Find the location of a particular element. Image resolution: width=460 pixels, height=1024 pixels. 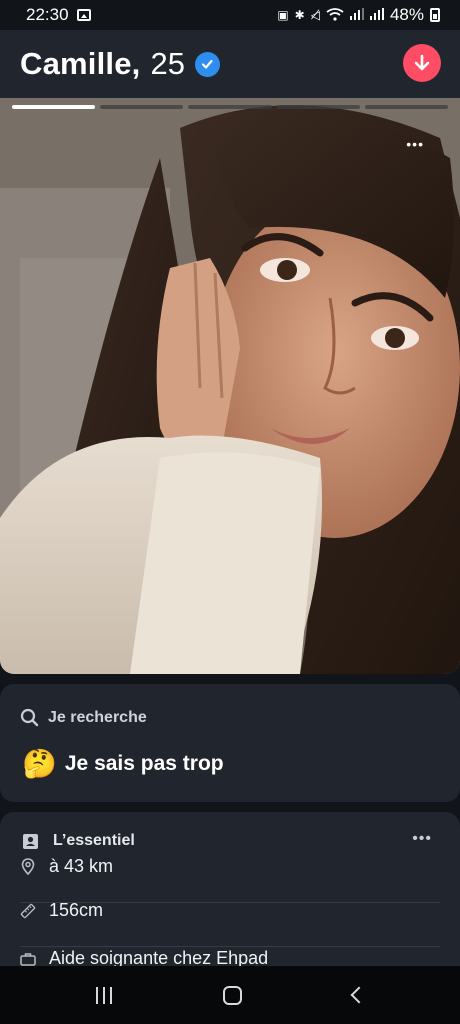

image-icon is located at coordinates (83, 15).